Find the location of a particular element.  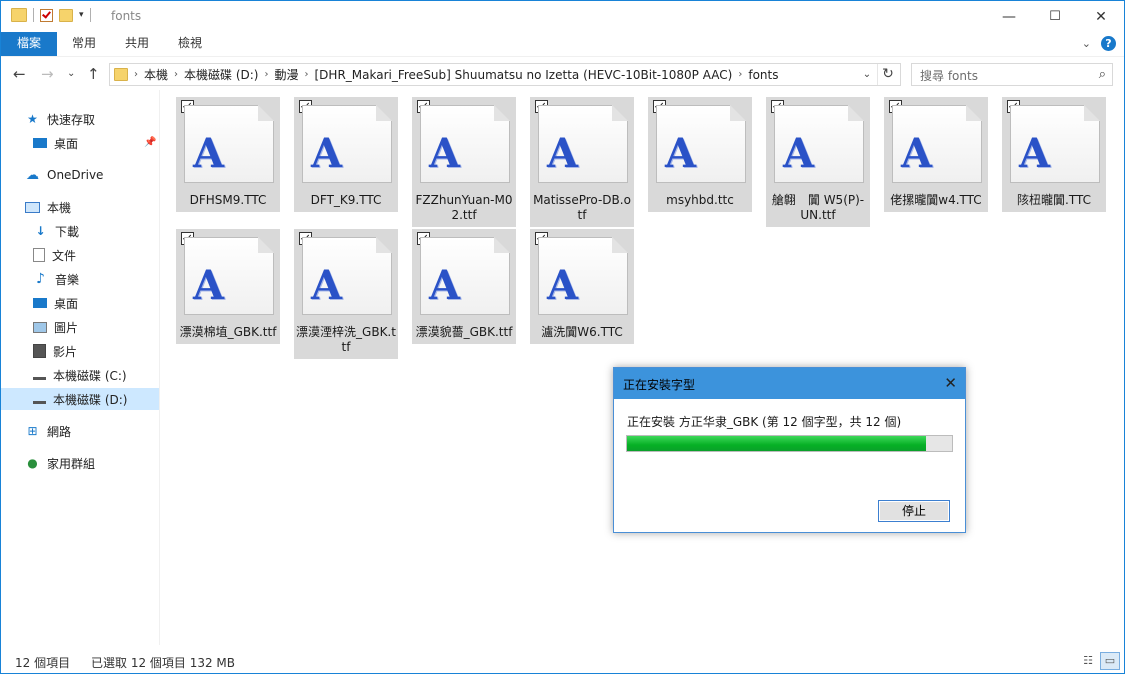

pin-icon: 📌 is located at coordinates (150, 142).